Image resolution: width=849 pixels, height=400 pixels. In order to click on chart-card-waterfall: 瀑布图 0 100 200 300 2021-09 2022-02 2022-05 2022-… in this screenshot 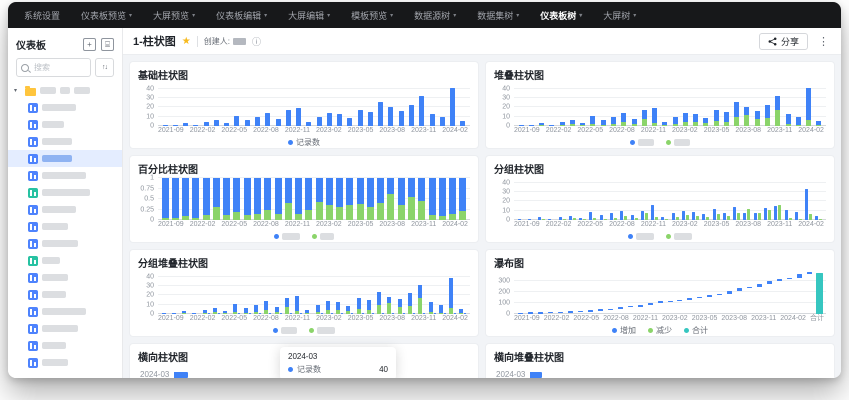, I will do `click(660, 293)`.